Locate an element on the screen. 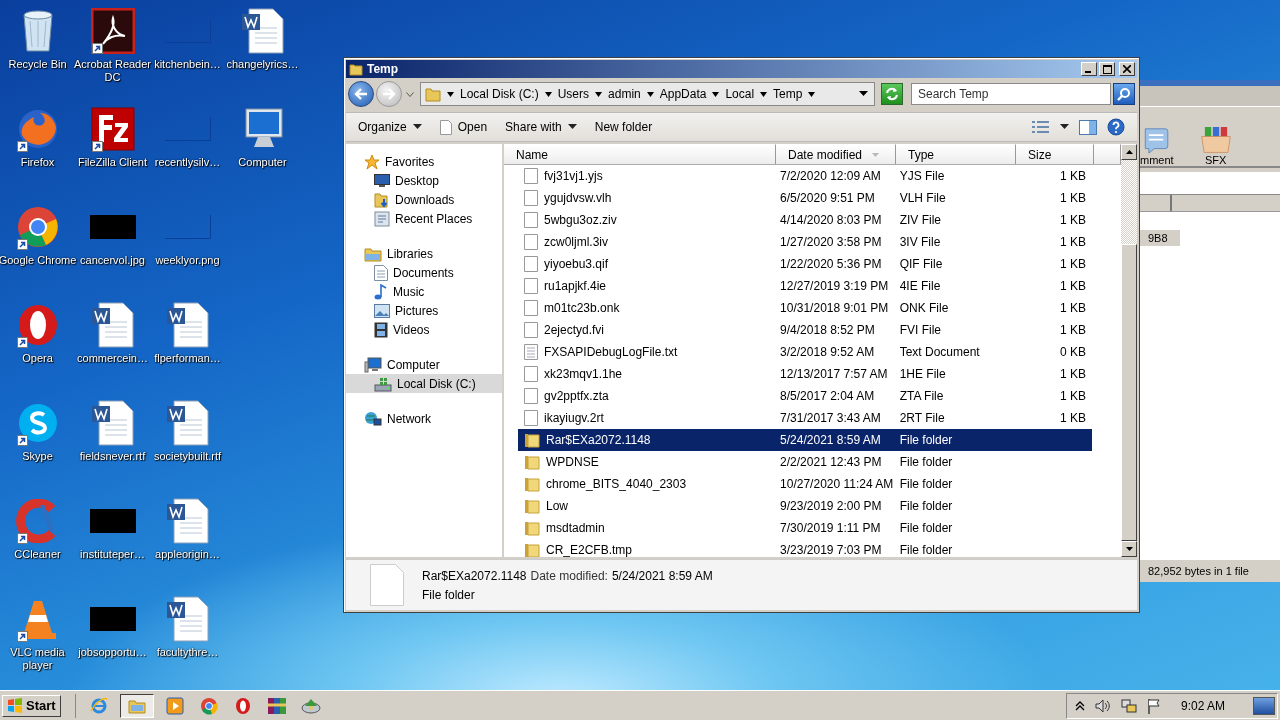  image-thumbnail-icon is located at coordinates (112, 619).